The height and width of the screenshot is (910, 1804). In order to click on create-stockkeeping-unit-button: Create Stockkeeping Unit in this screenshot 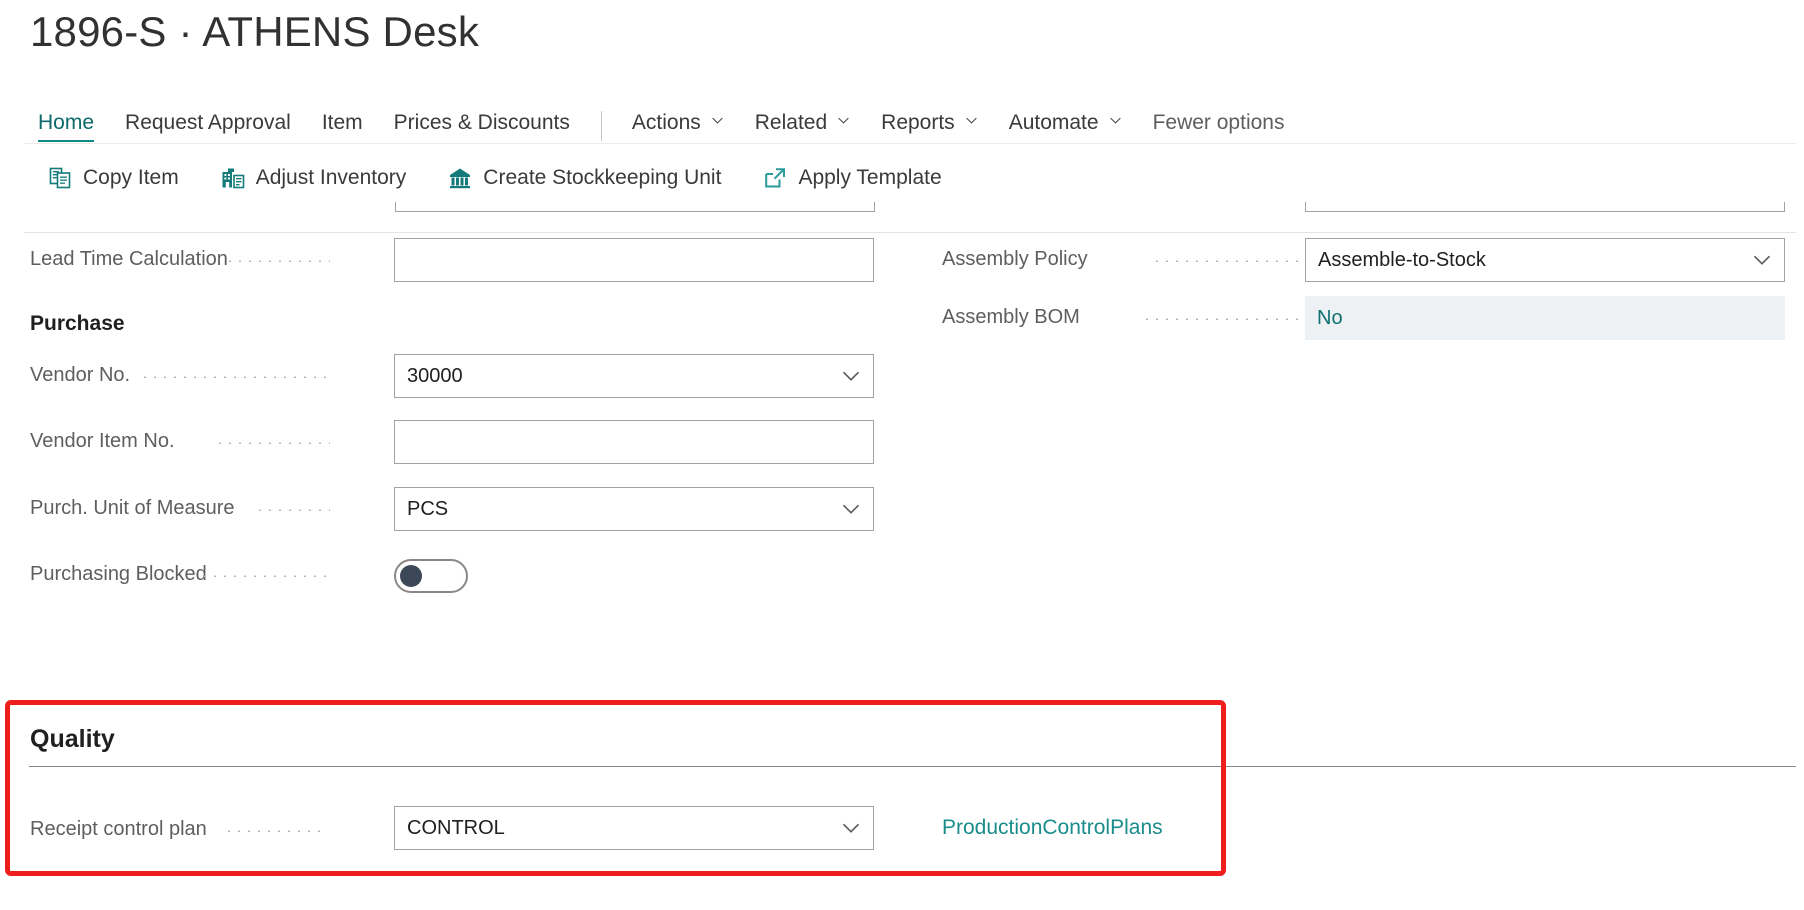, I will do `click(584, 178)`.